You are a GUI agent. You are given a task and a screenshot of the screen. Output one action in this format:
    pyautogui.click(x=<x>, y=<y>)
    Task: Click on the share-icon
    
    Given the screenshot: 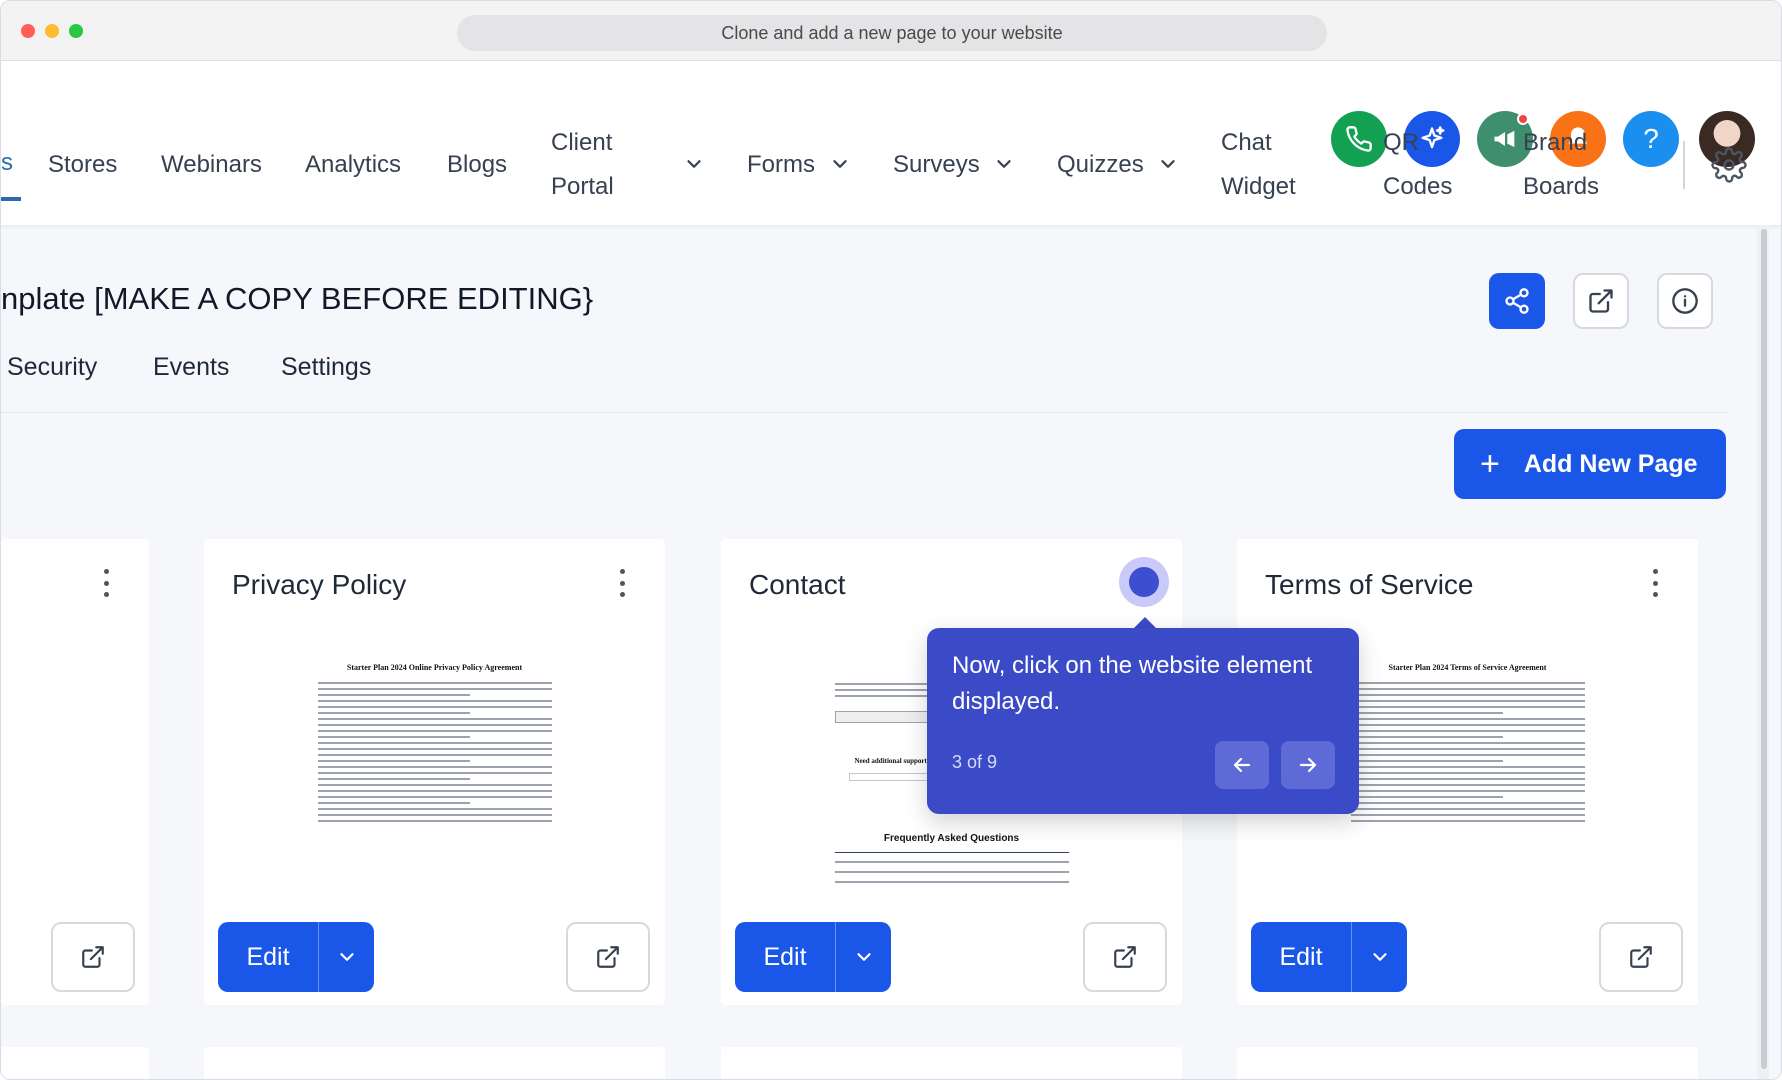 What is the action you would take?
    pyautogui.click(x=1517, y=301)
    